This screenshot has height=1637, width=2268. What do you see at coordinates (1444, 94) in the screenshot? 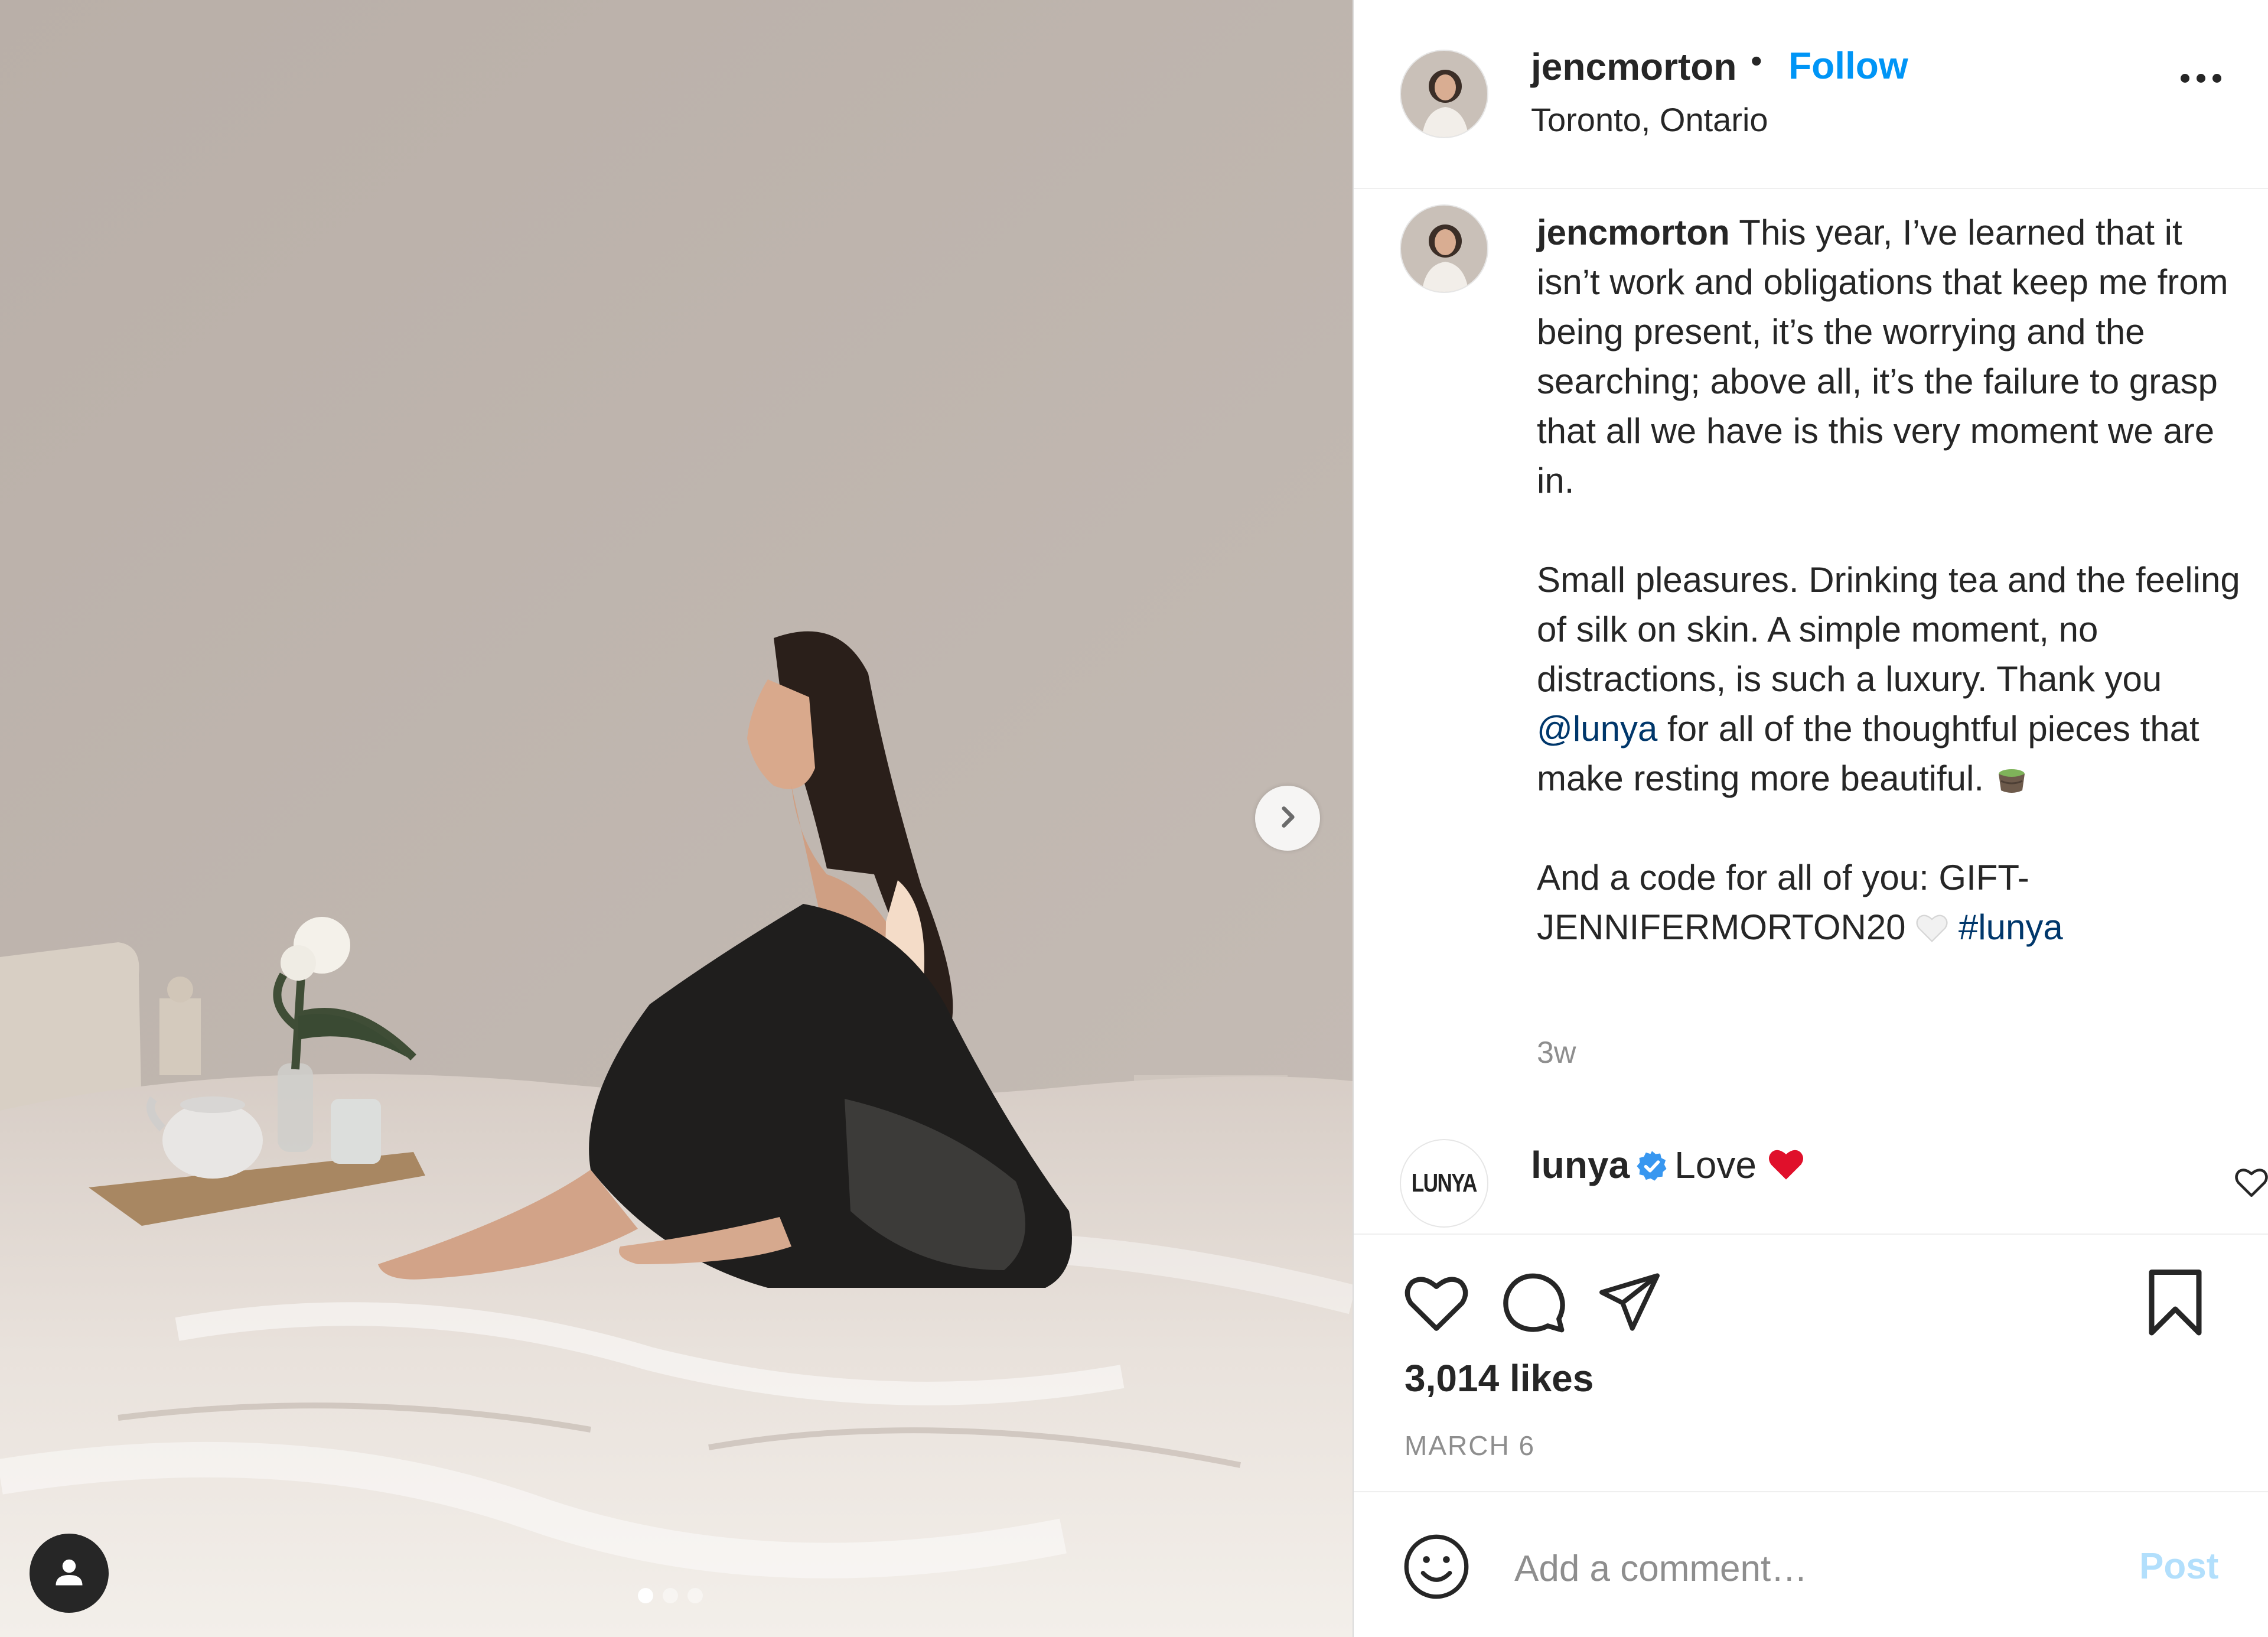
I see `author-avatar` at bounding box center [1444, 94].